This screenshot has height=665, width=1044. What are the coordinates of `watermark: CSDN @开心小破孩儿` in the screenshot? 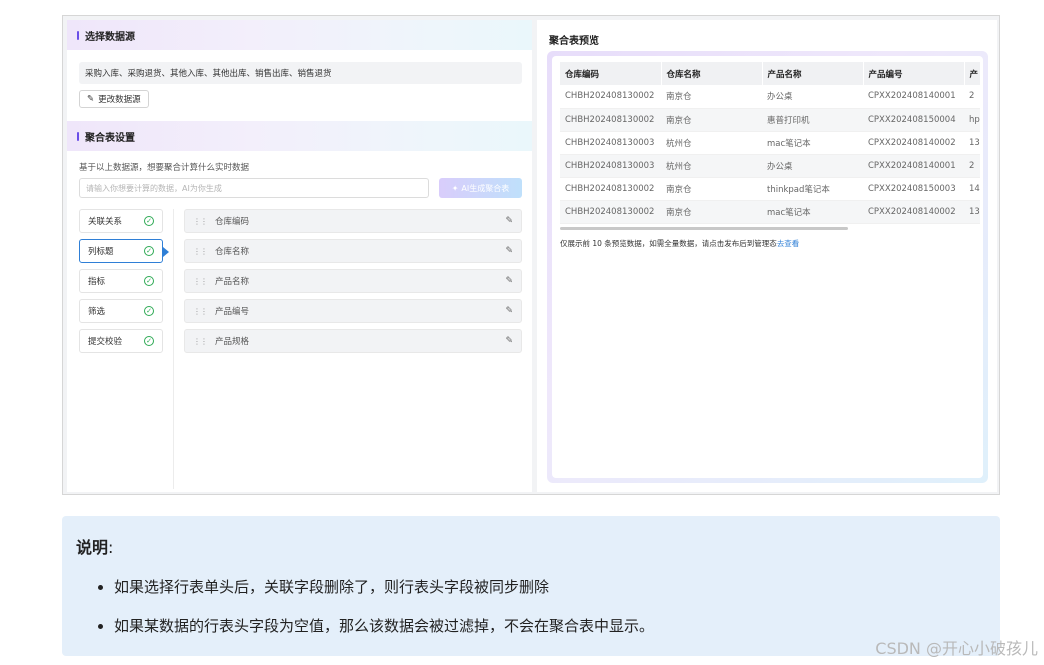 It's located at (956, 648).